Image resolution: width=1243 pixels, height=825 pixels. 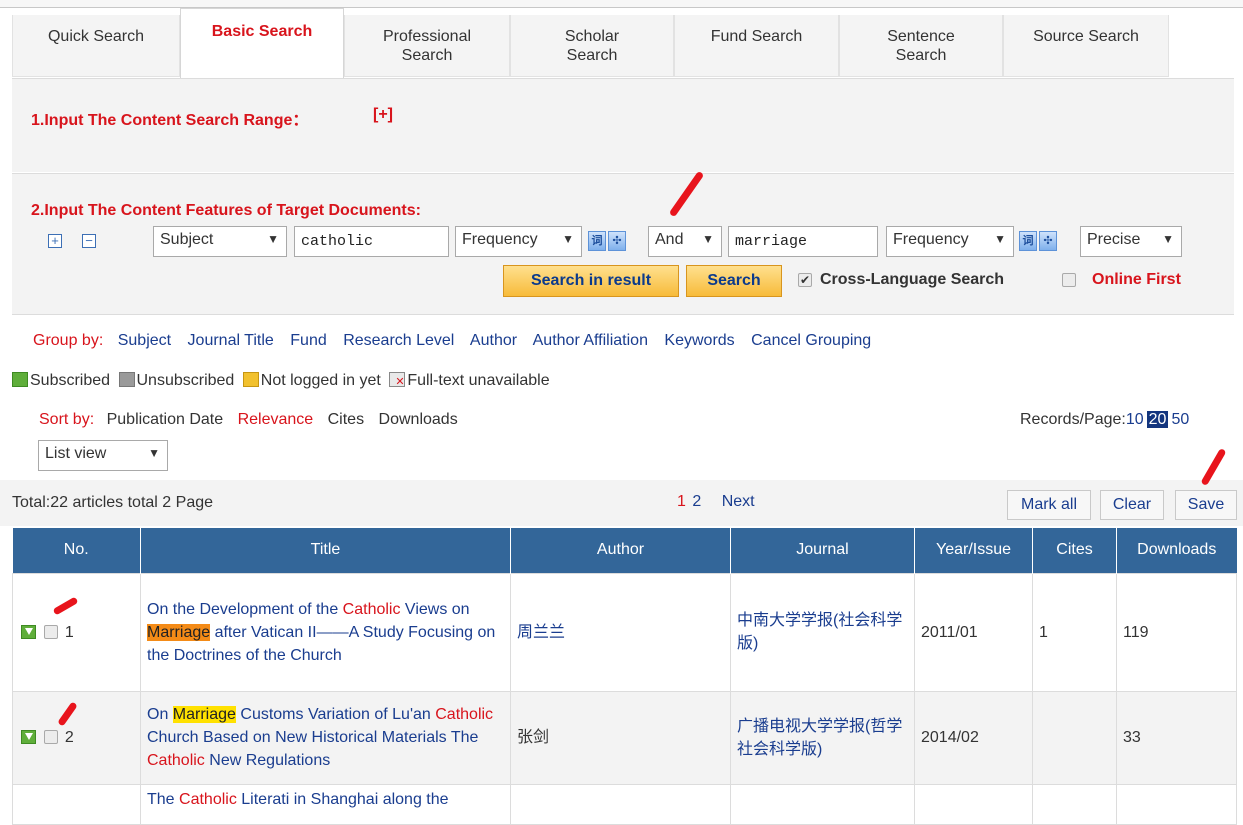 What do you see at coordinates (76, 804) in the screenshot?
I see `row-number-cell` at bounding box center [76, 804].